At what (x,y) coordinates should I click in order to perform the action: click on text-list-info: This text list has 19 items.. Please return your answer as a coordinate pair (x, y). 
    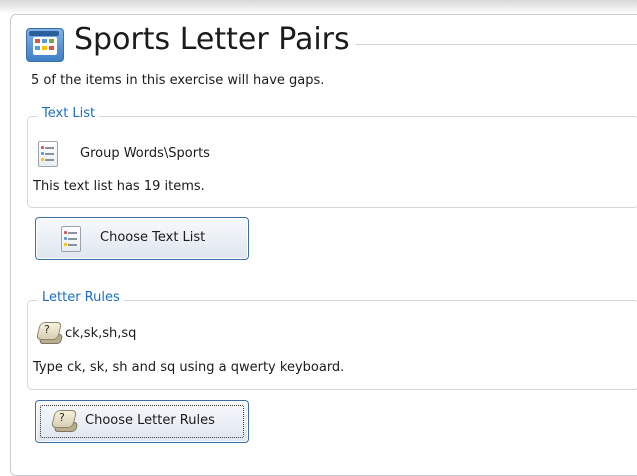
    Looking at the image, I should click on (119, 186).